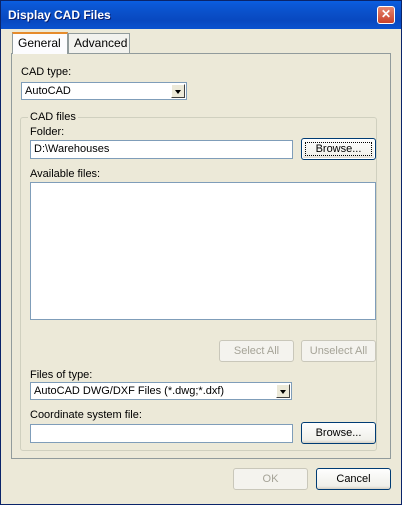 This screenshot has width=402, height=505. I want to click on select-all-button: Select All, so click(256, 351).